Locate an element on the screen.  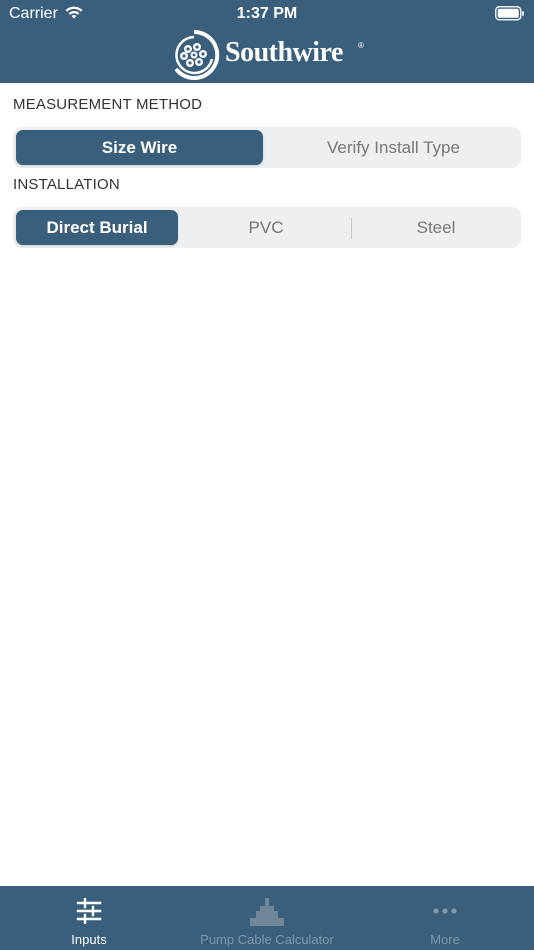
status-time: 1:37 PM is located at coordinates (267, 13).